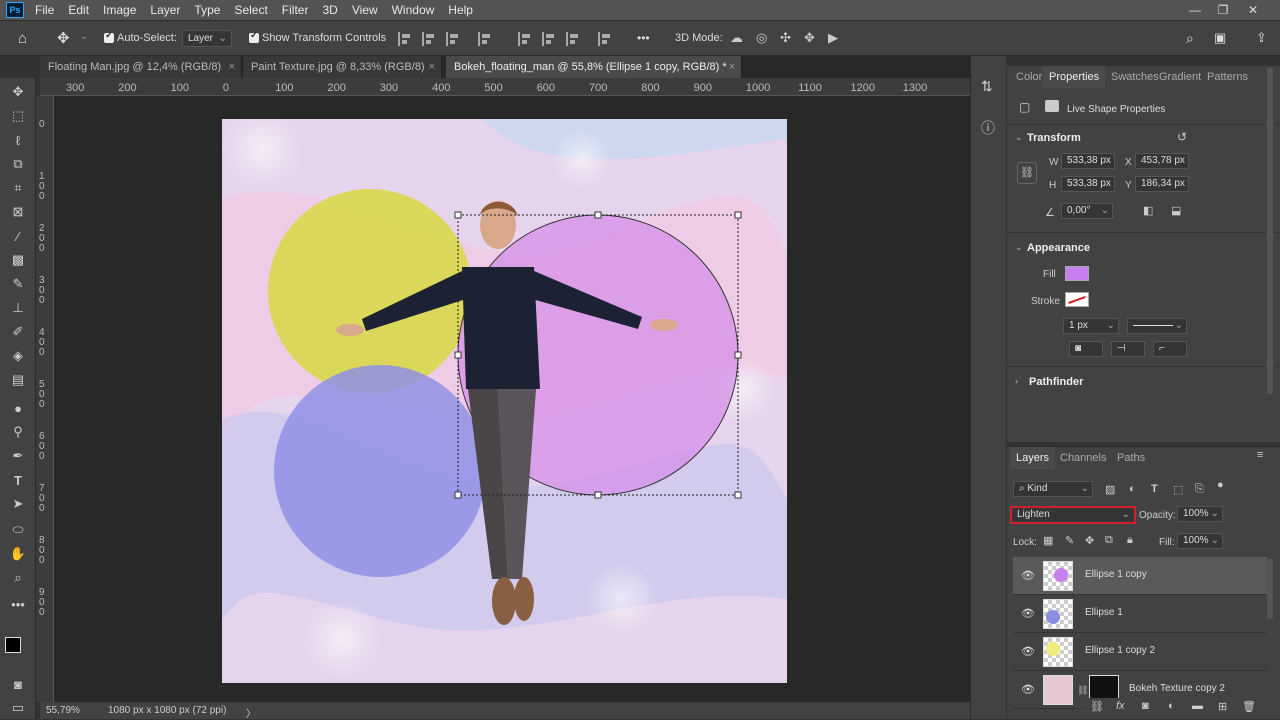 The width and height of the screenshot is (1280, 720). Describe the element at coordinates (18, 530) in the screenshot. I see `ellipse-tool-icon: ⬭` at that location.